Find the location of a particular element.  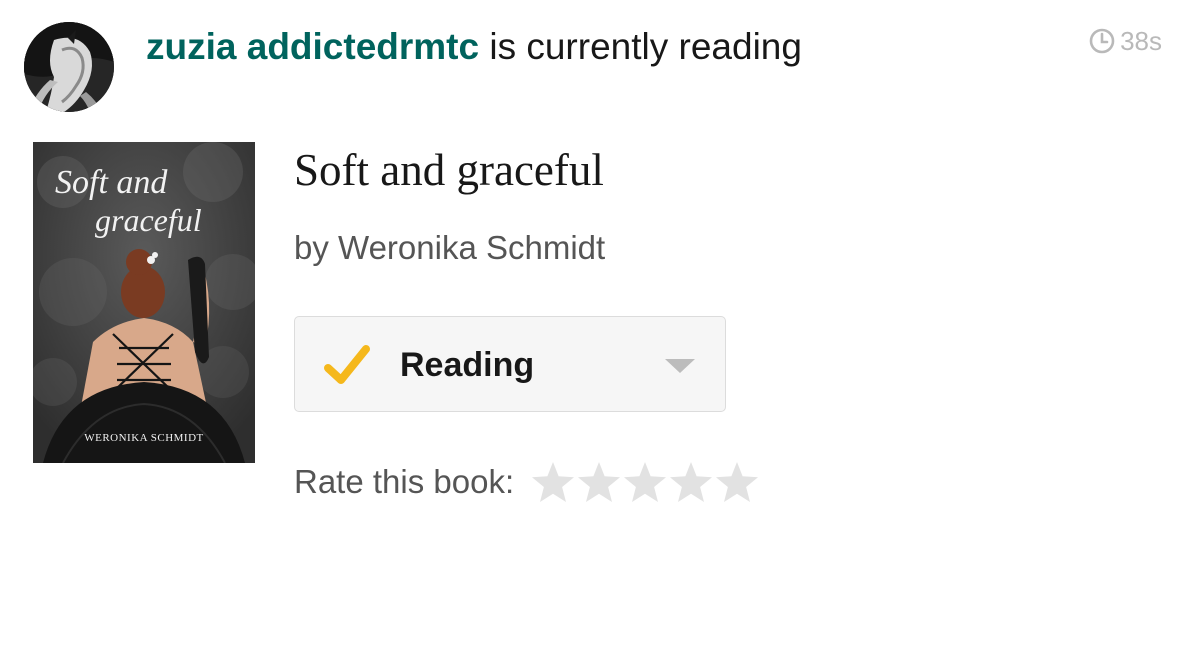

activity-timestamp: 38s is located at coordinates (1125, 41).